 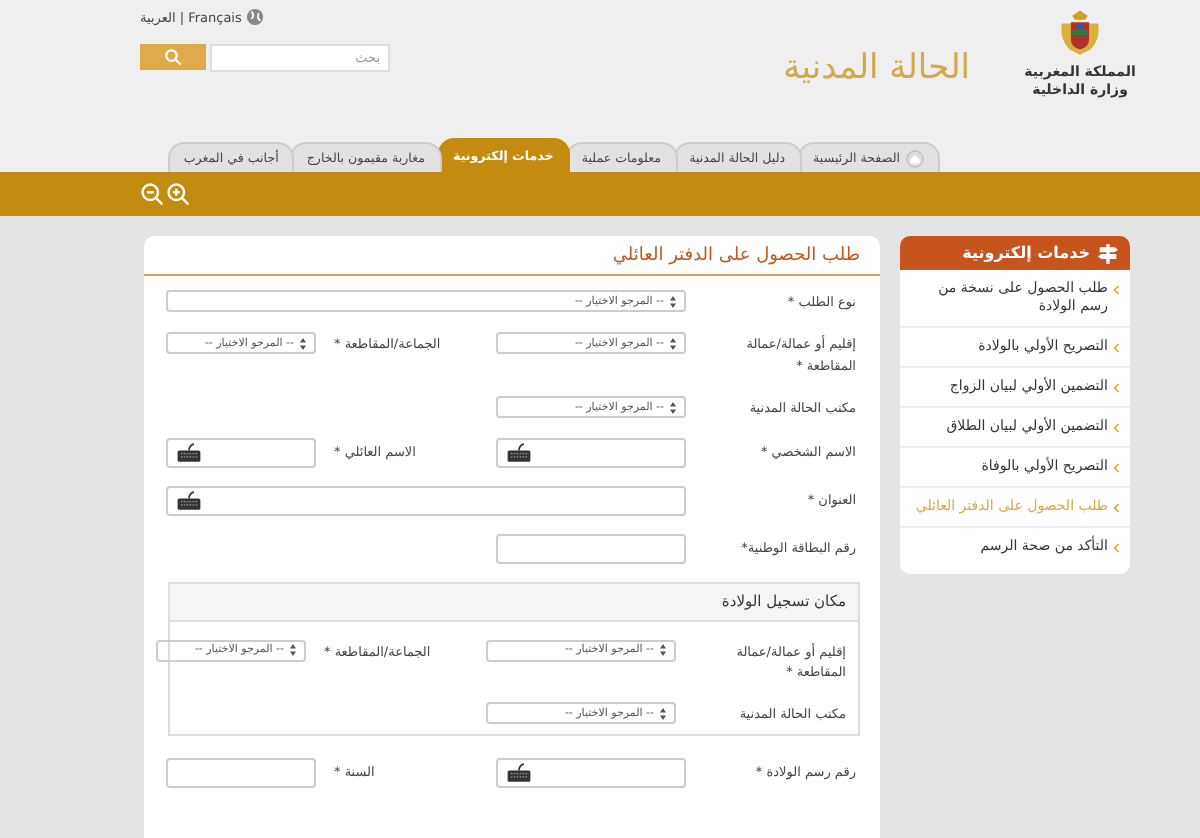 What do you see at coordinates (178, 194) in the screenshot?
I see `zoom-in-icon` at bounding box center [178, 194].